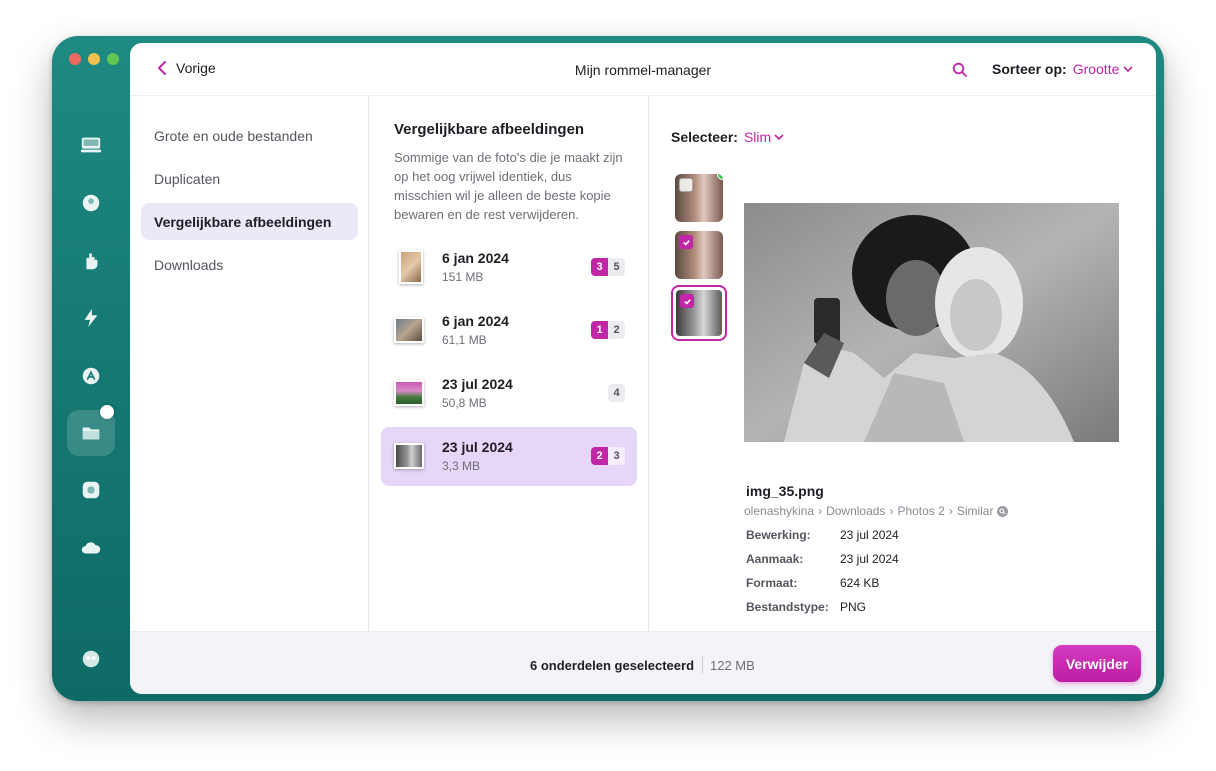  I want to click on sidebar-item-label: Grote en oude bestanden, so click(233, 135).